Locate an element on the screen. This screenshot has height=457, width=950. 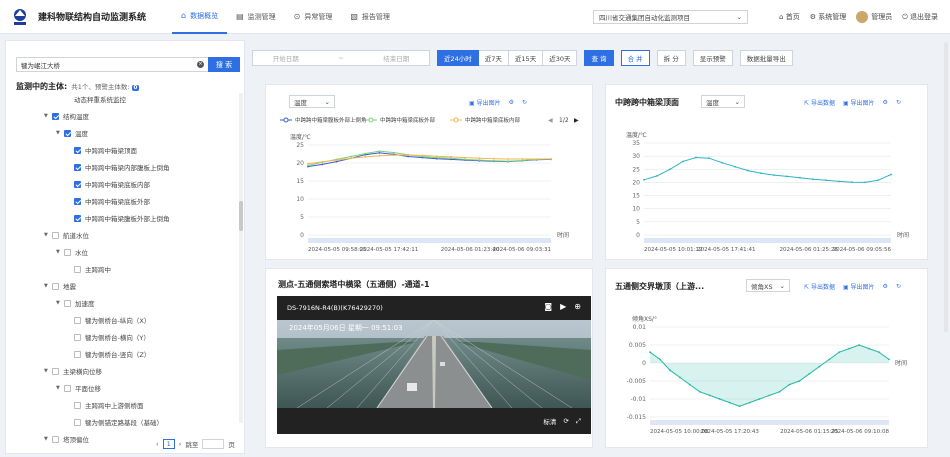
tree-item: ▼ 水位 is located at coordinates (72, 252).